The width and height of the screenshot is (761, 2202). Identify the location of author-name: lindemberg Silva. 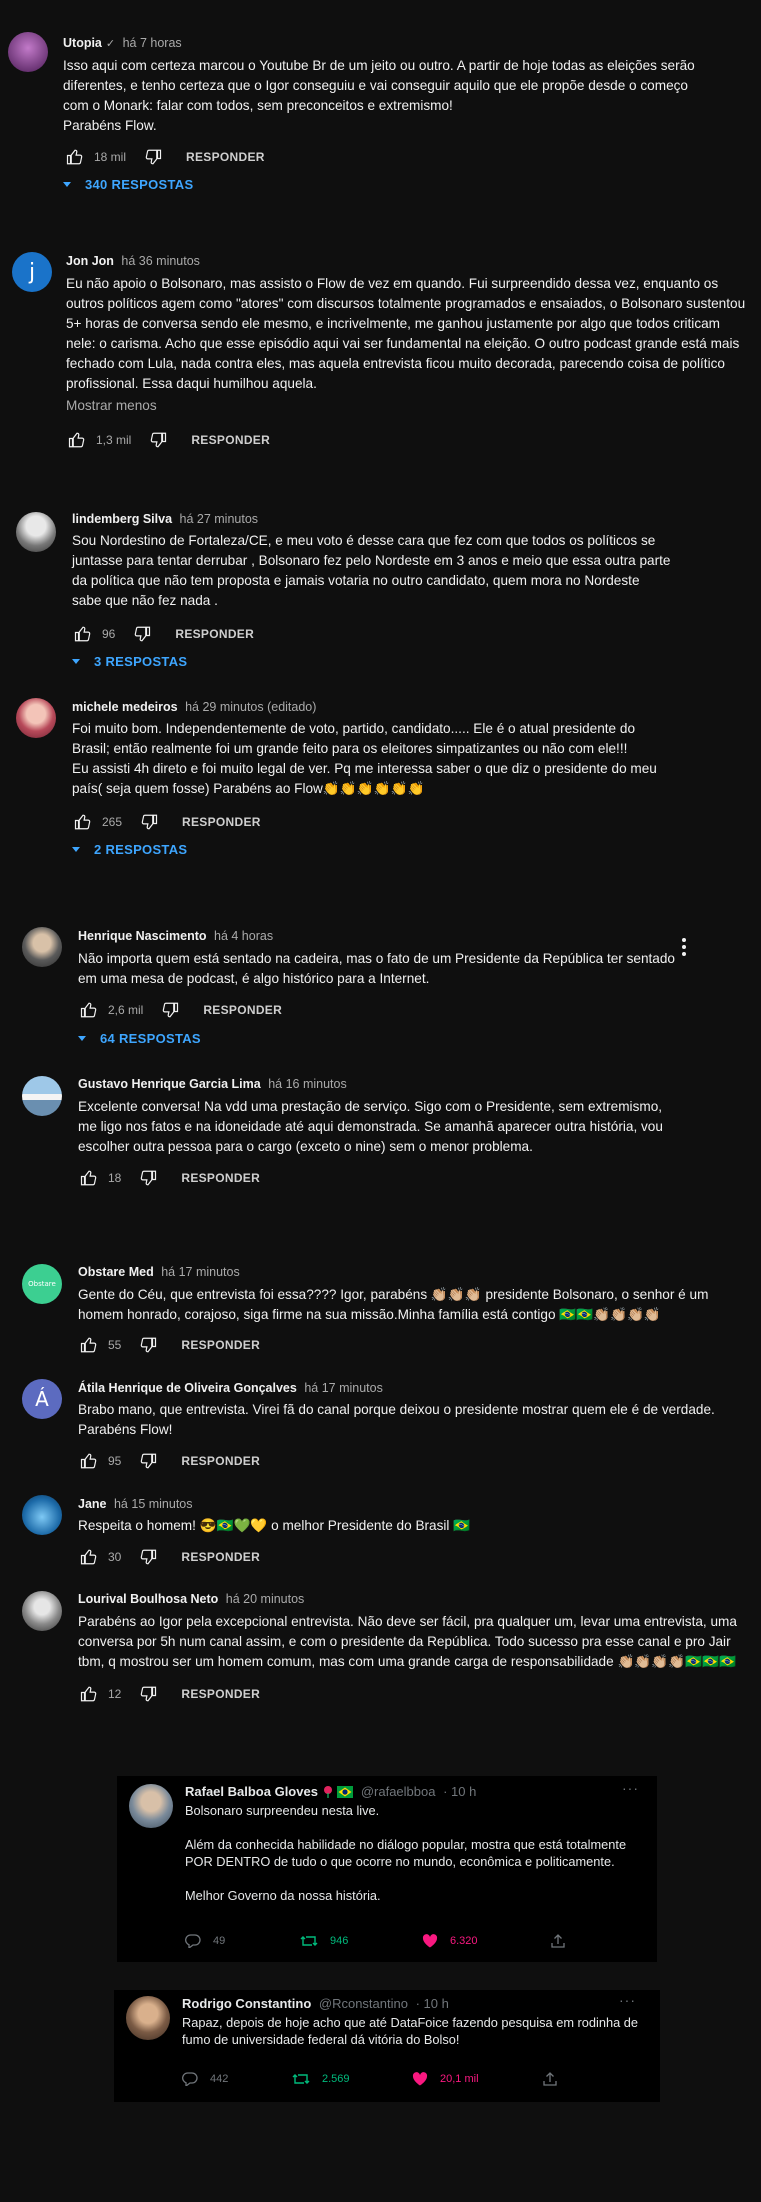
(122, 519).